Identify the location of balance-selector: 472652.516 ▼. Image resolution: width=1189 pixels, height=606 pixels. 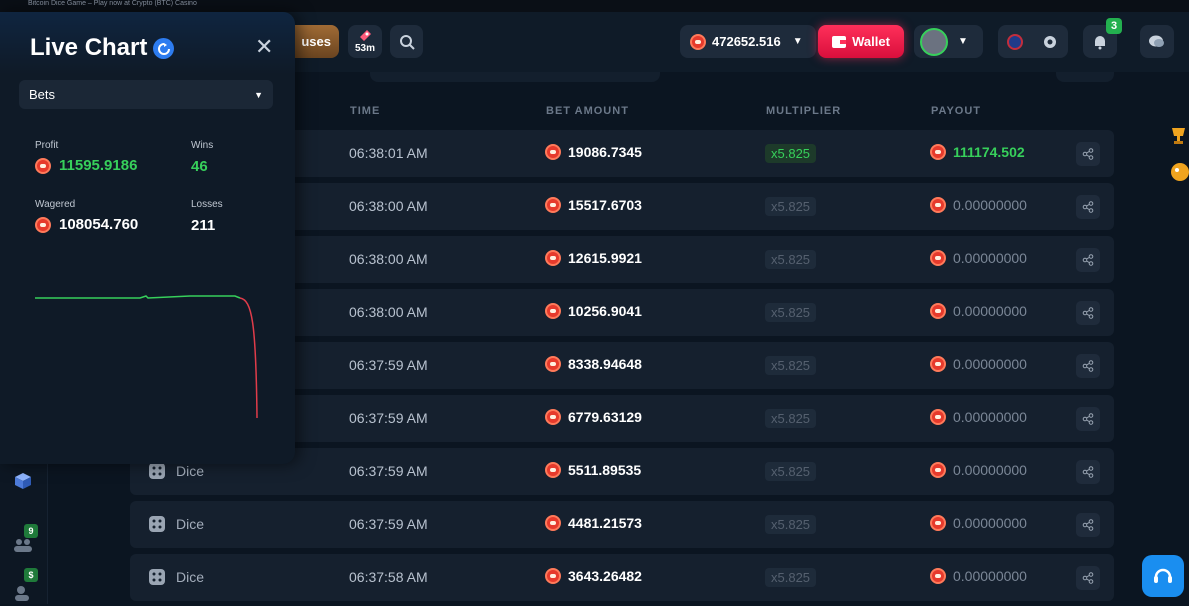
(748, 41).